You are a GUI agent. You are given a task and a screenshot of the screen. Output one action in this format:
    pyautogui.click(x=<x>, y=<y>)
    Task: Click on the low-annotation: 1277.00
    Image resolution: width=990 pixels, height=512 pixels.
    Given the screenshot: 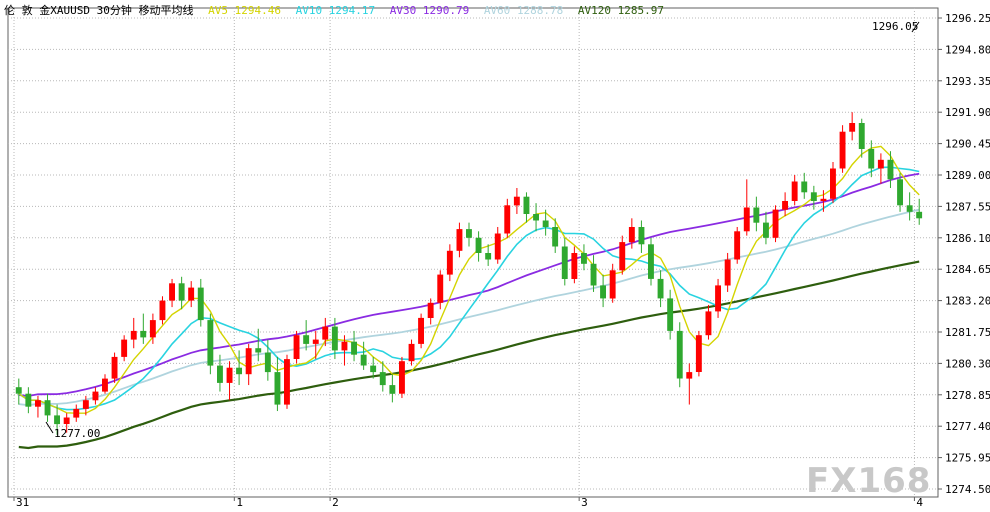 What is the action you would take?
    pyautogui.click(x=77, y=433)
    